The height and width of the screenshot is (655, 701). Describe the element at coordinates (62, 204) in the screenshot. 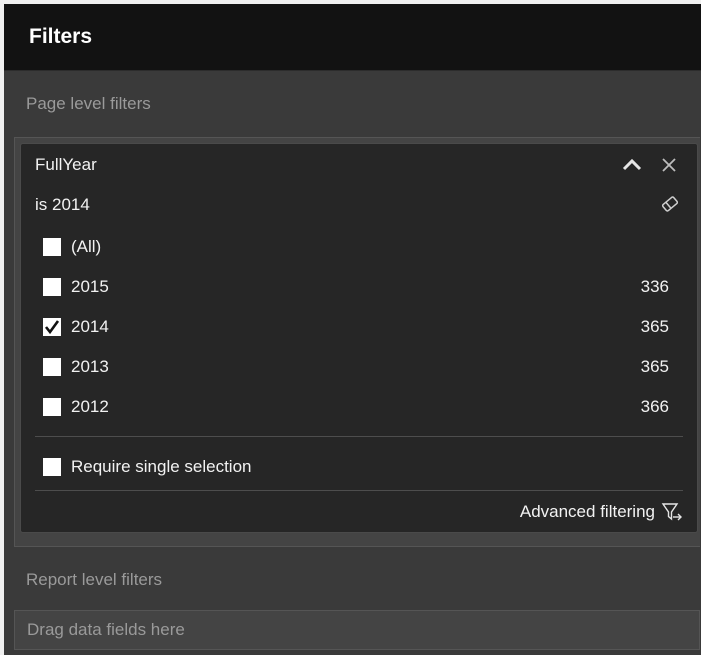

I see `filter-summary-text: is 2014` at that location.